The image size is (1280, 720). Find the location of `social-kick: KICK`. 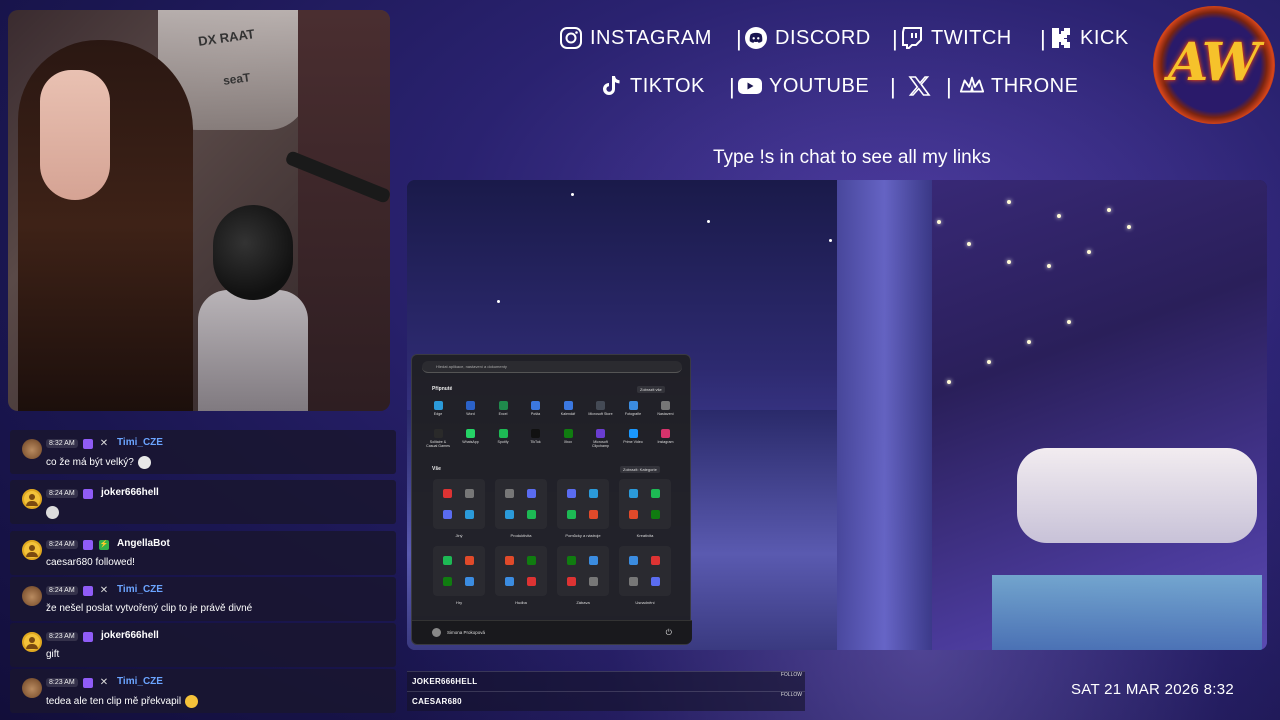

social-kick: KICK is located at coordinates (1088, 38).